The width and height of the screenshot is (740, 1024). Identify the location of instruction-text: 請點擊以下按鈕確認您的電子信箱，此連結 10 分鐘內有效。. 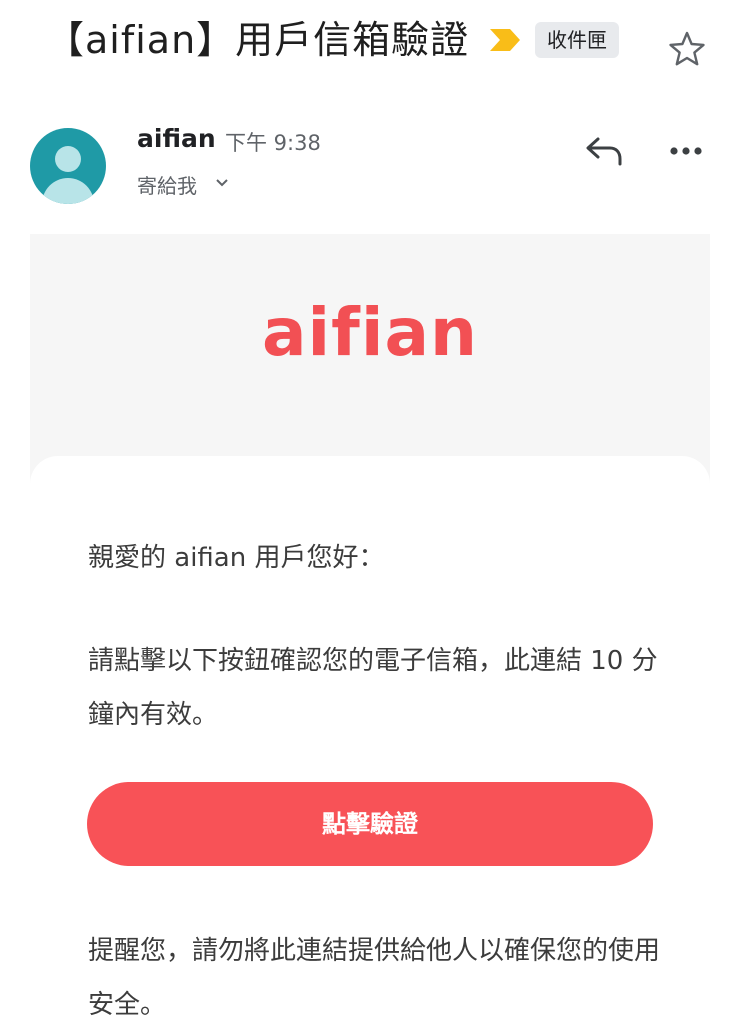
(373, 688).